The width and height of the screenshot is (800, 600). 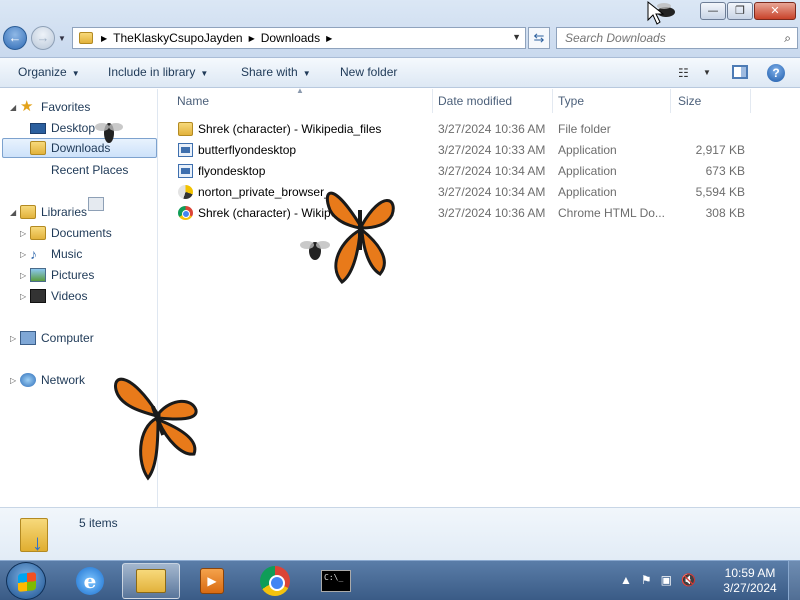 What do you see at coordinates (67, 254) in the screenshot?
I see `nav-music-label: Music` at bounding box center [67, 254].